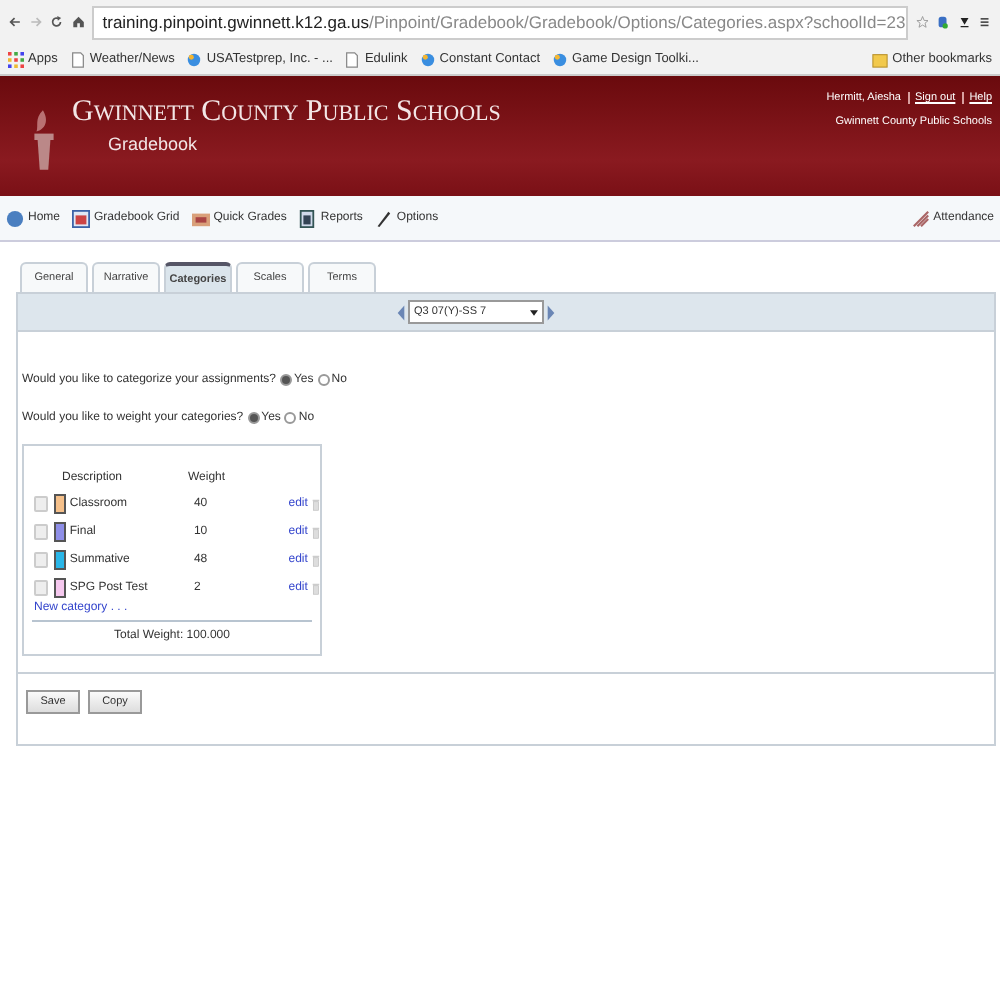  I want to click on home-icon, so click(78, 22).